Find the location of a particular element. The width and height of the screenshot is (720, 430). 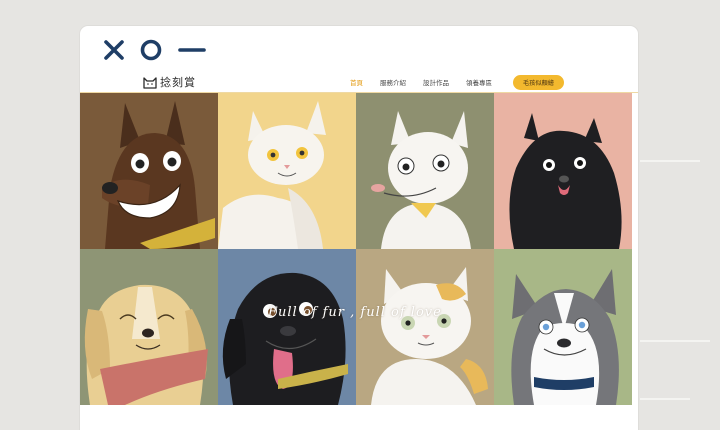

cat-face-icon is located at coordinates (150, 83).